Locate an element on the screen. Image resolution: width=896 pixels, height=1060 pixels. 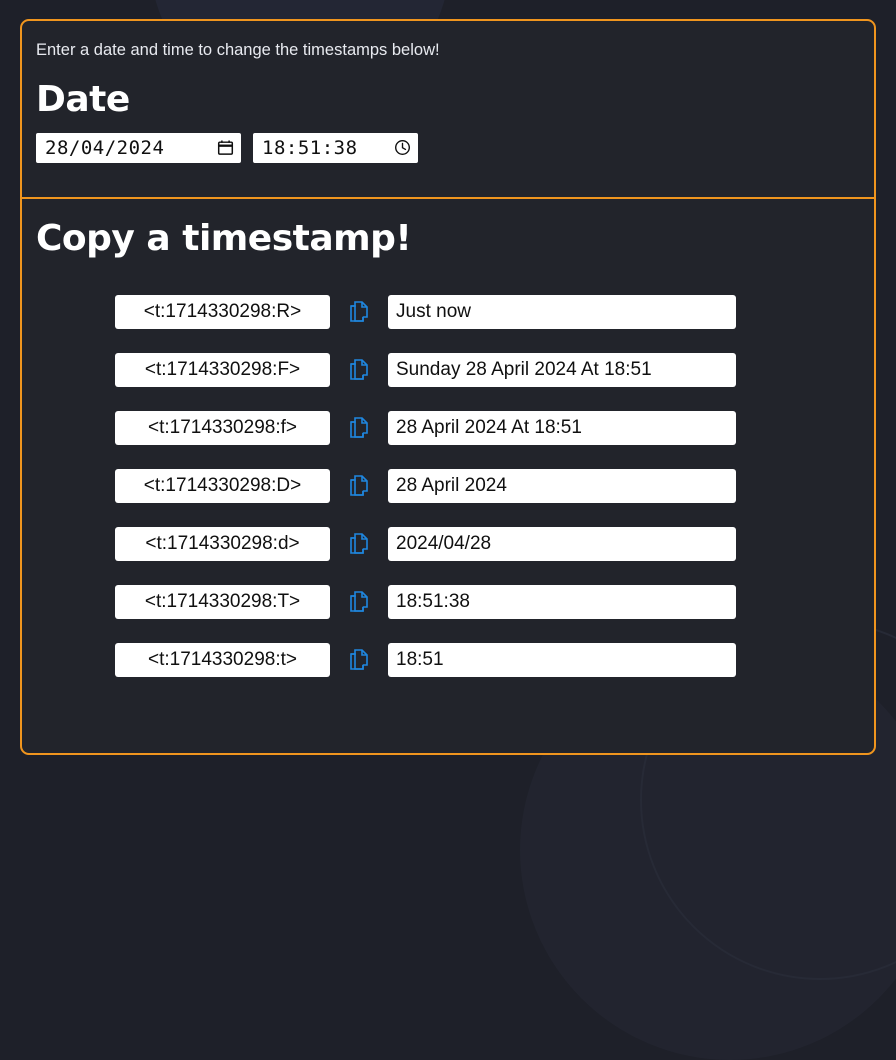
timestamp-code-field: <t:1714330298:D> is located at coordinates (222, 486).